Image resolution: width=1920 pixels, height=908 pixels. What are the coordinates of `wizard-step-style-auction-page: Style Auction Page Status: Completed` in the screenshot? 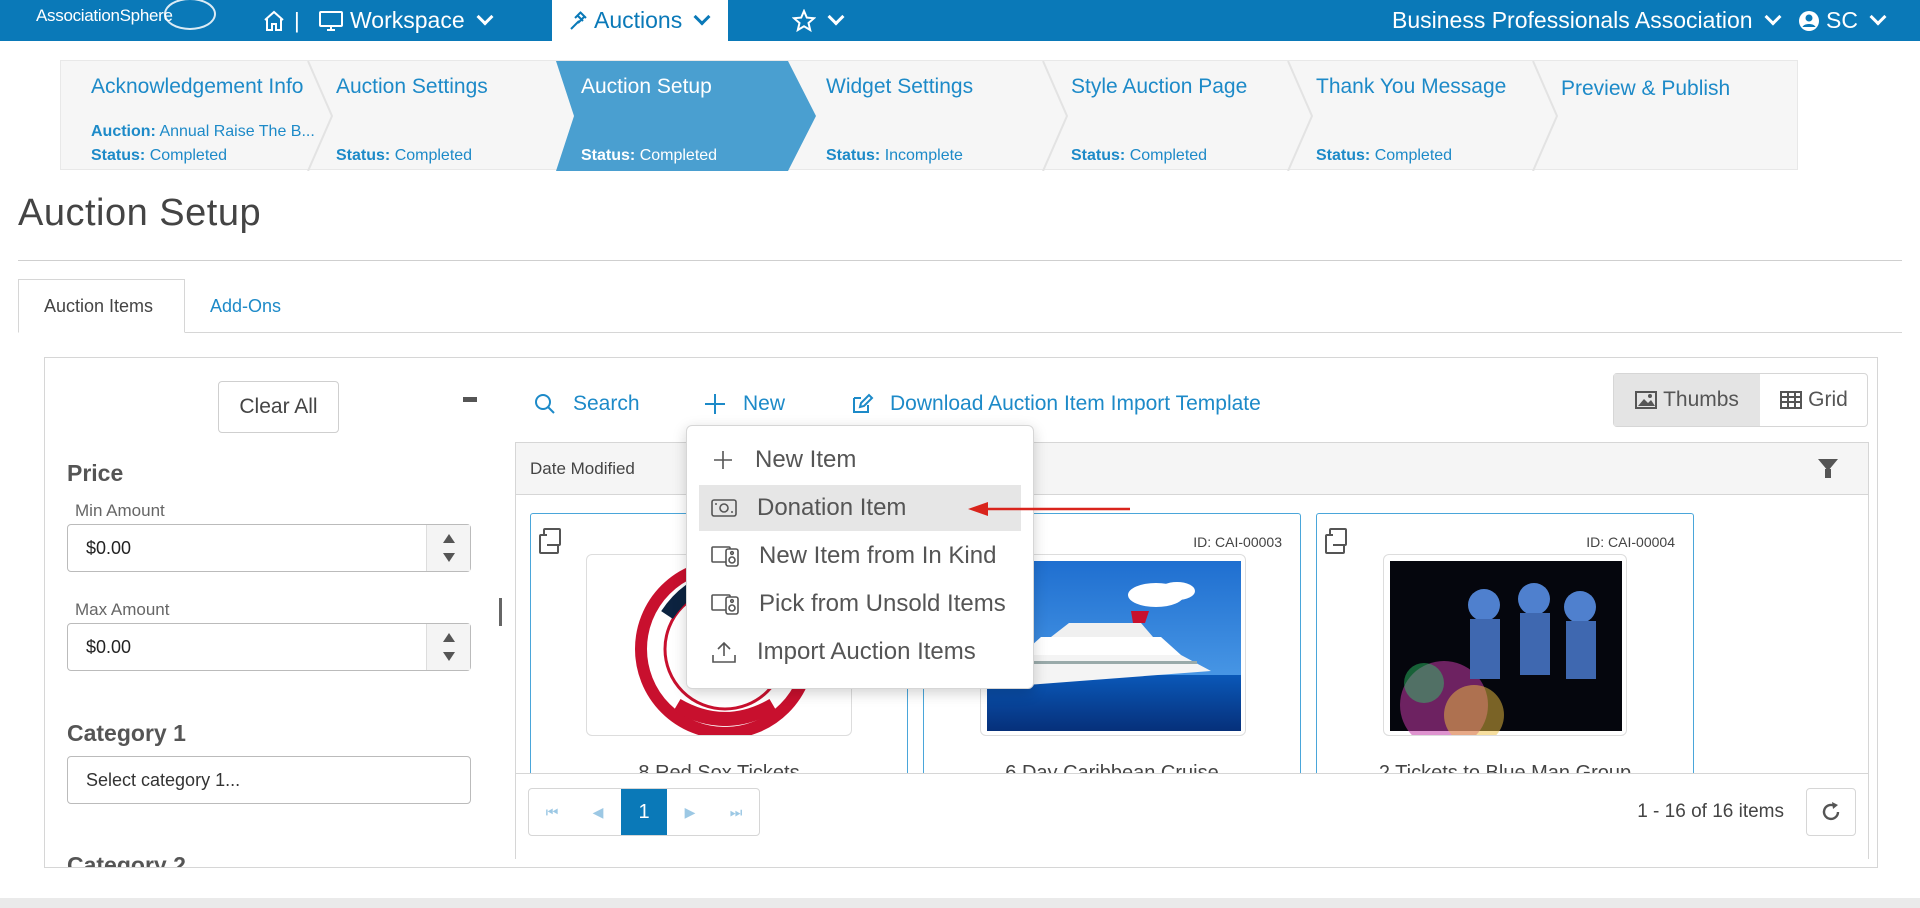 It's located at (1163, 116).